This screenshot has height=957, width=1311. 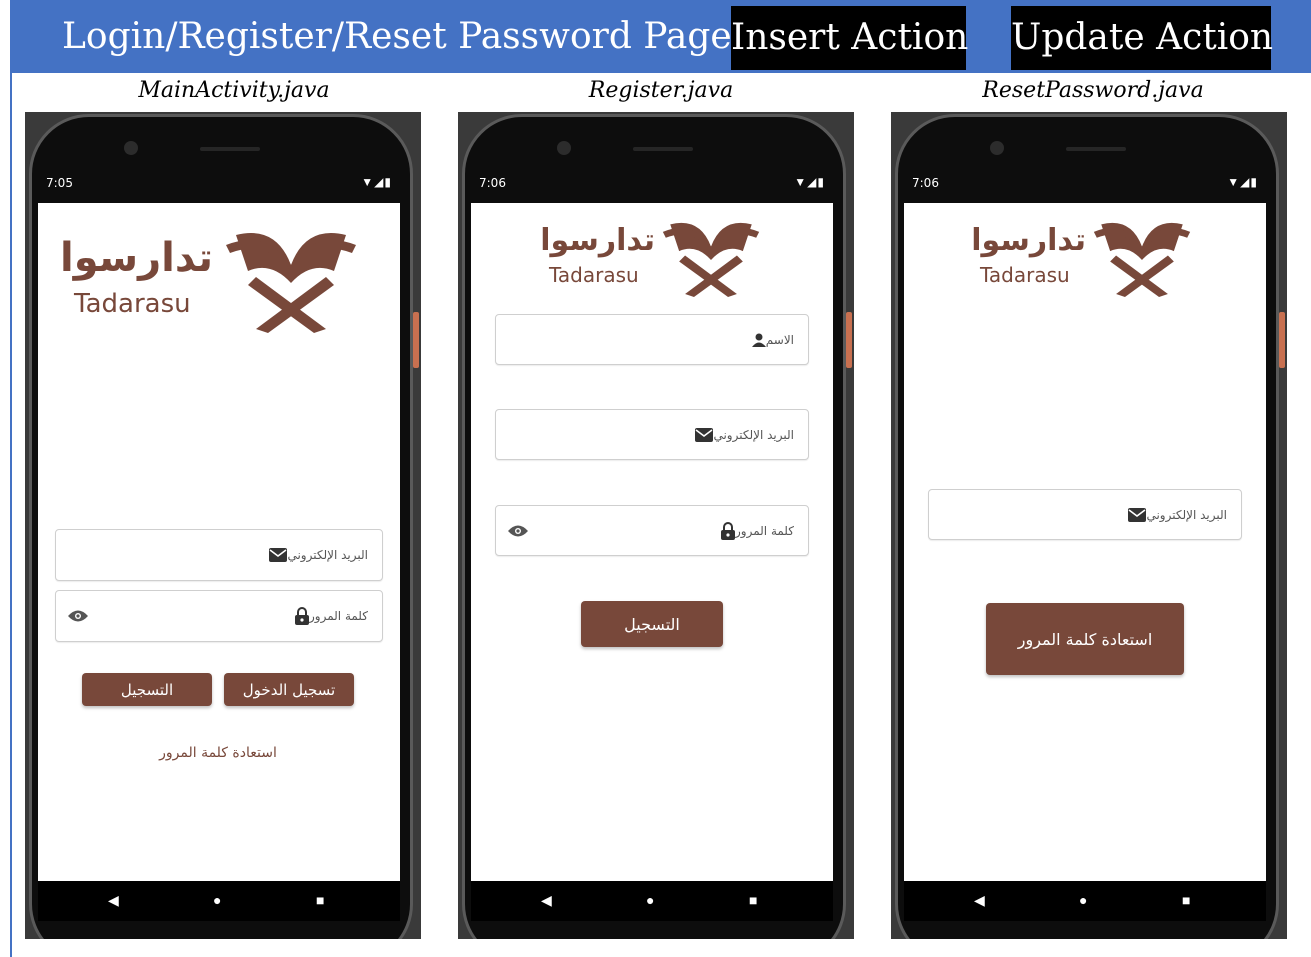 What do you see at coordinates (218, 753) in the screenshot?
I see `reset-password-link: استعادة كلمة المرور` at bounding box center [218, 753].